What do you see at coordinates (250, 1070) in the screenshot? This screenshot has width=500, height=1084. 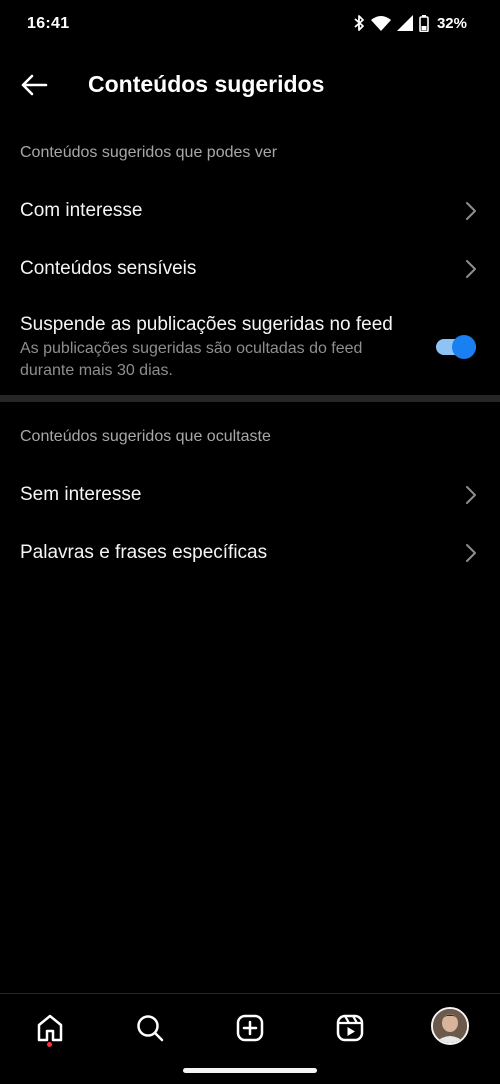 I see `gesture-bar` at bounding box center [250, 1070].